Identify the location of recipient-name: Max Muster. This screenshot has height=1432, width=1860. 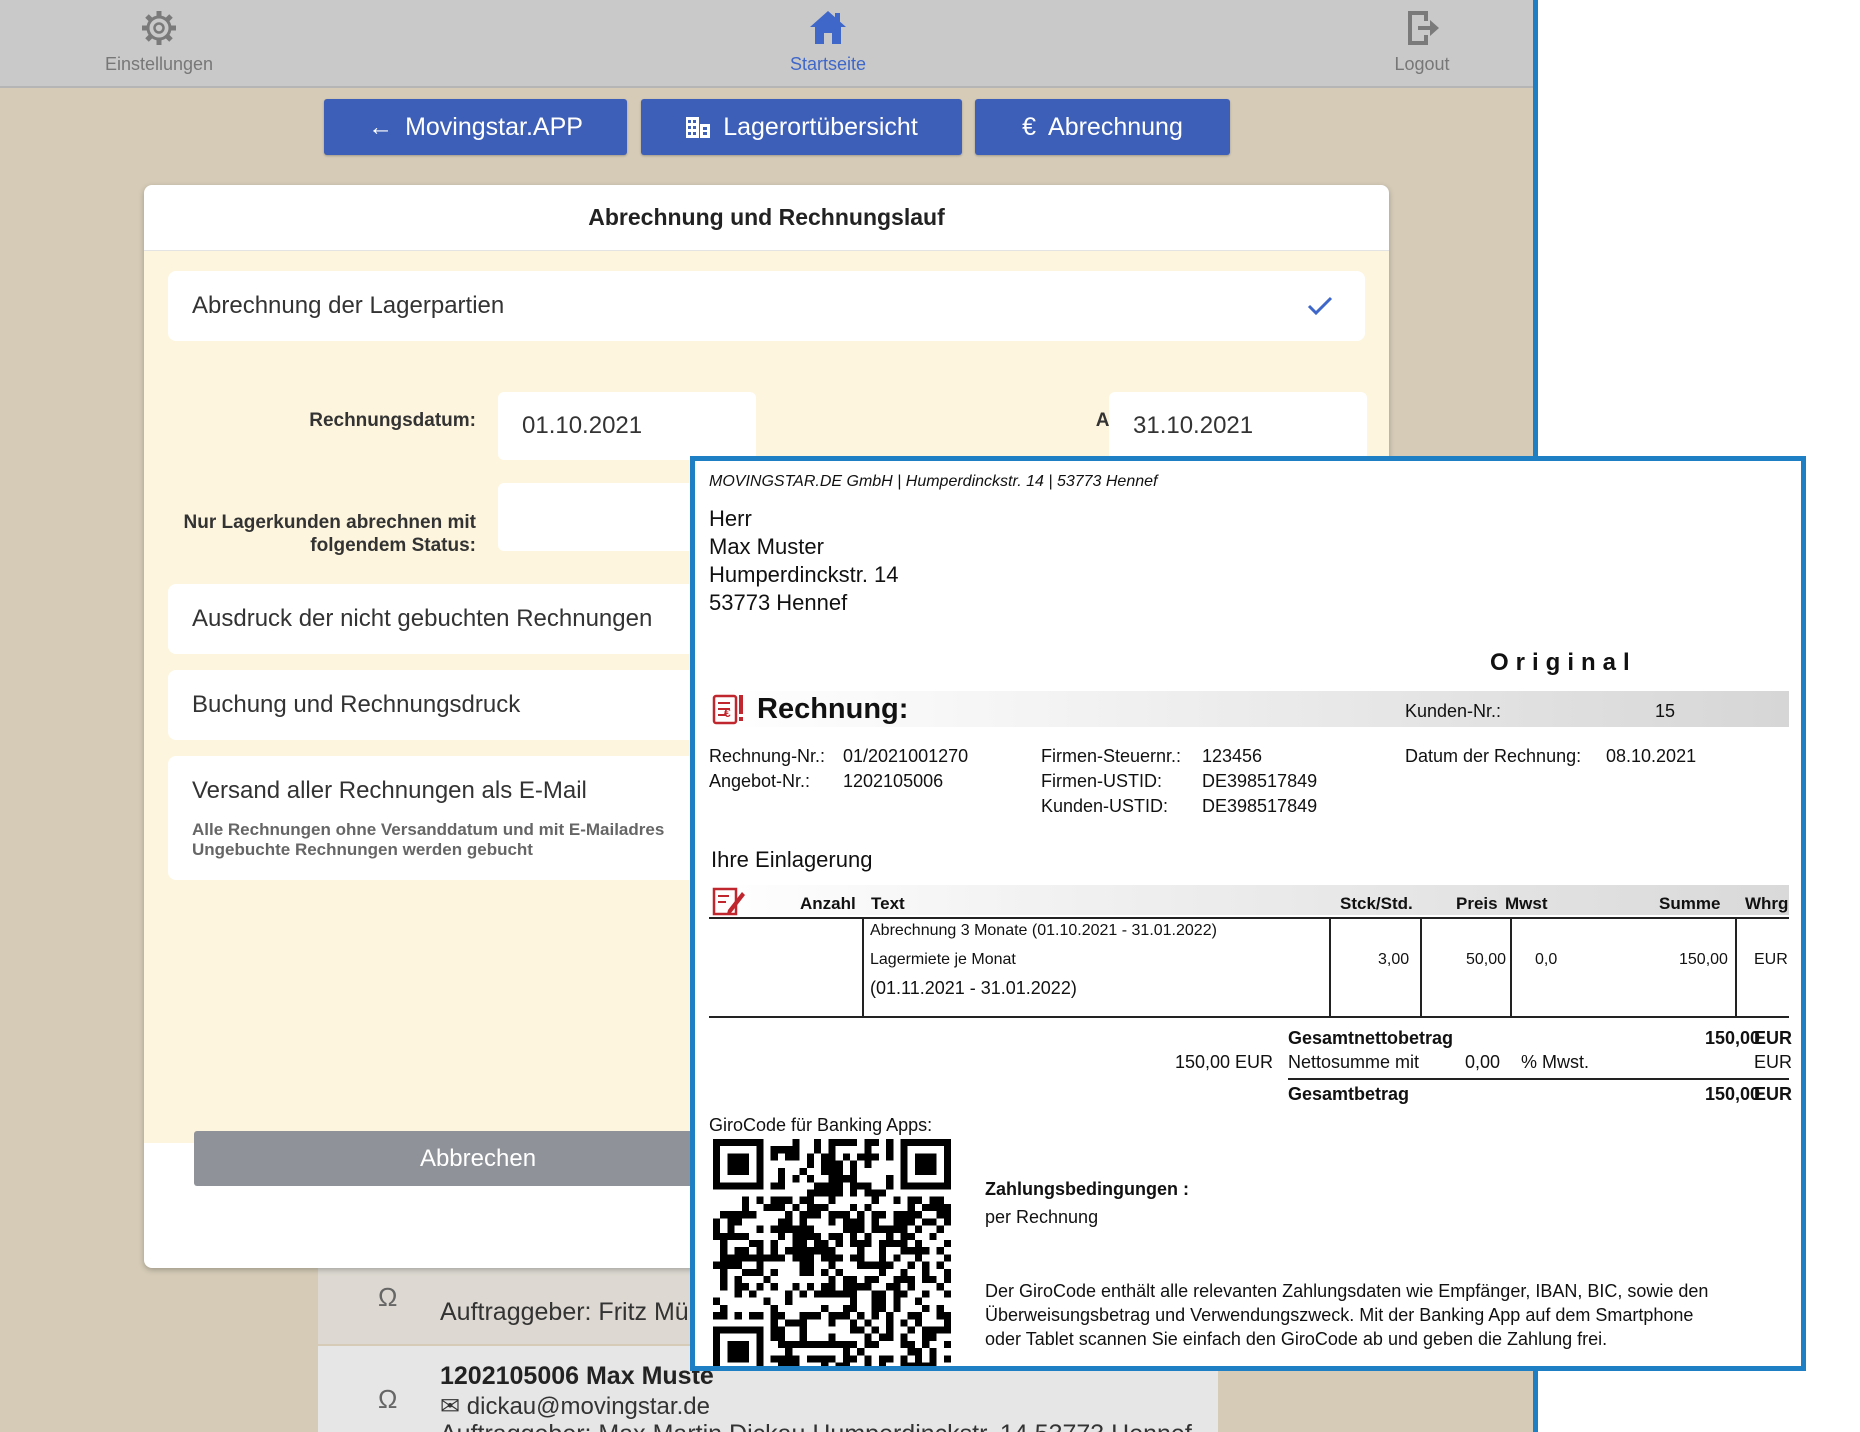
(766, 546).